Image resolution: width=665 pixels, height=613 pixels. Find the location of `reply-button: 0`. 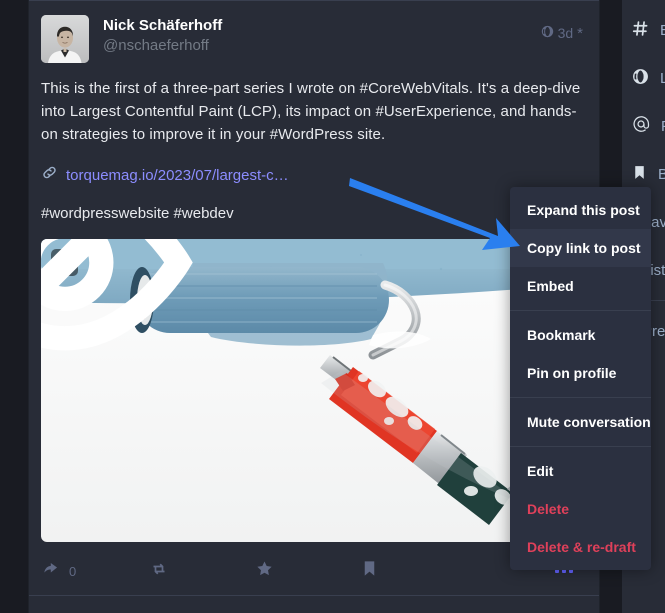

reply-button: 0 is located at coordinates (96, 571).